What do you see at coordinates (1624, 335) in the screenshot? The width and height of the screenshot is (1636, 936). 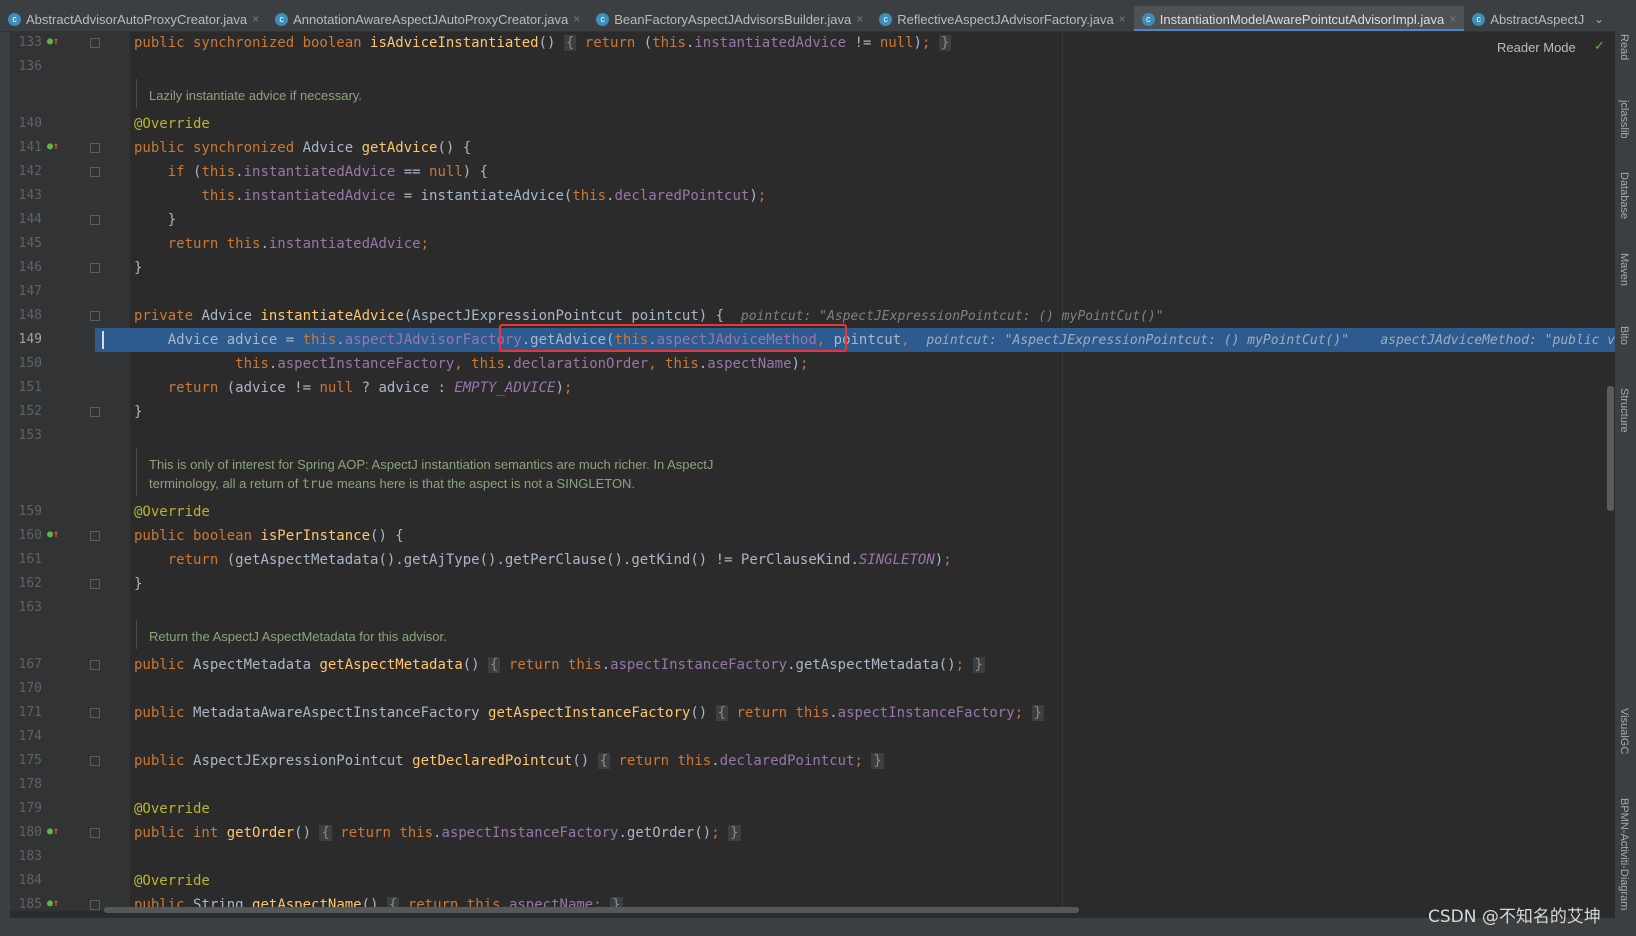 I see `tool-window-bito: Bito` at bounding box center [1624, 335].